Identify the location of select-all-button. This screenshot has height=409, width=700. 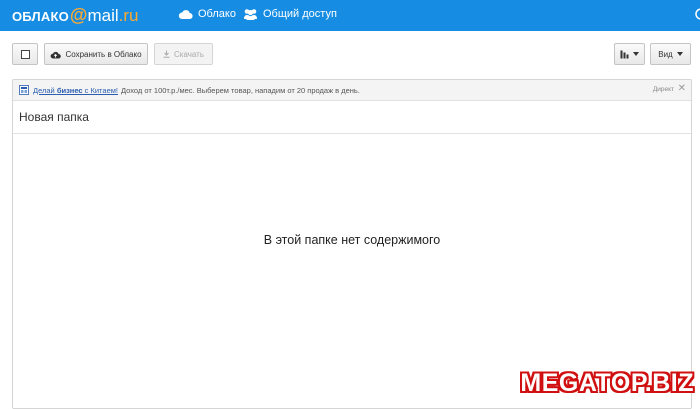
(25, 54).